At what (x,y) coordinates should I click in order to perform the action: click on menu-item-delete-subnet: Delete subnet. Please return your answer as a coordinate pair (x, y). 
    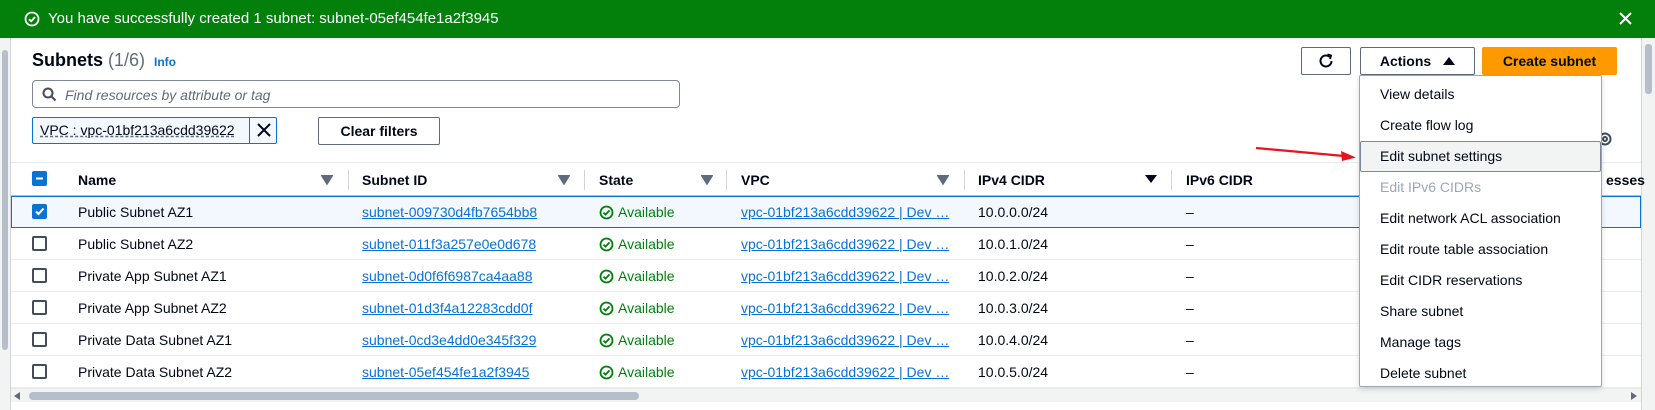
    Looking at the image, I should click on (1480, 373).